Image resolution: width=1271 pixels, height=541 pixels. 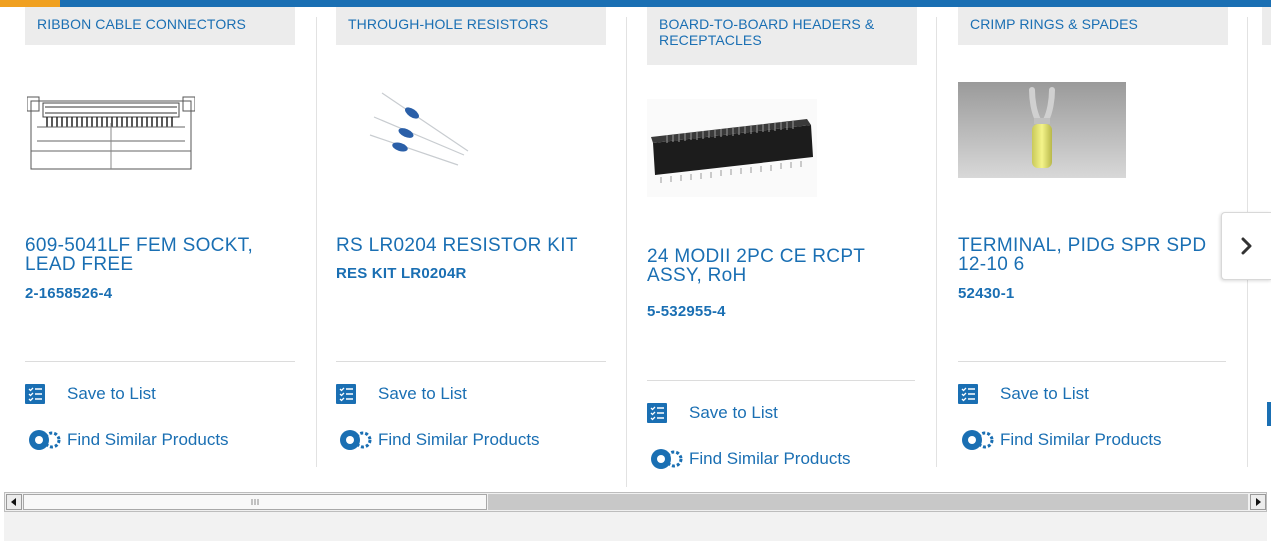 I want to click on scrollbar-track, so click(x=868, y=502).